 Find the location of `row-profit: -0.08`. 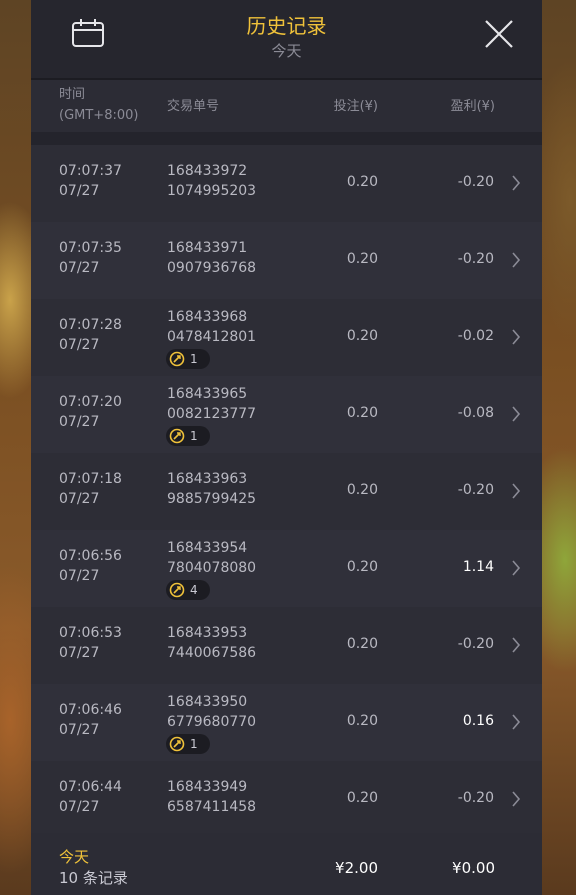

row-profit: -0.08 is located at coordinates (475, 413).